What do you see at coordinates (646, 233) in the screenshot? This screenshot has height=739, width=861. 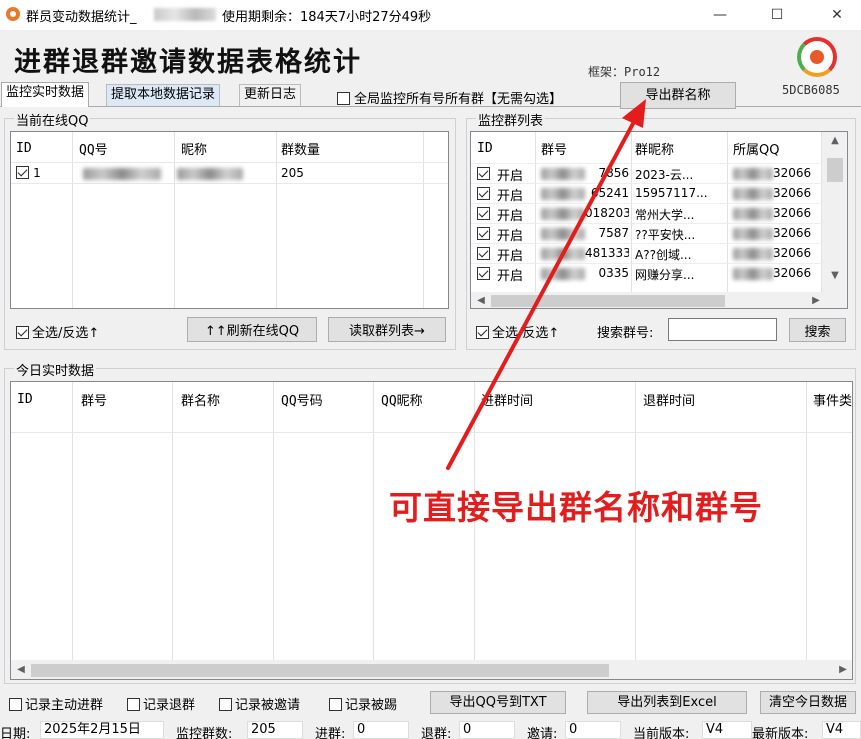 I see `table-row: 开启 7587 ??平安快... 32066` at bounding box center [646, 233].